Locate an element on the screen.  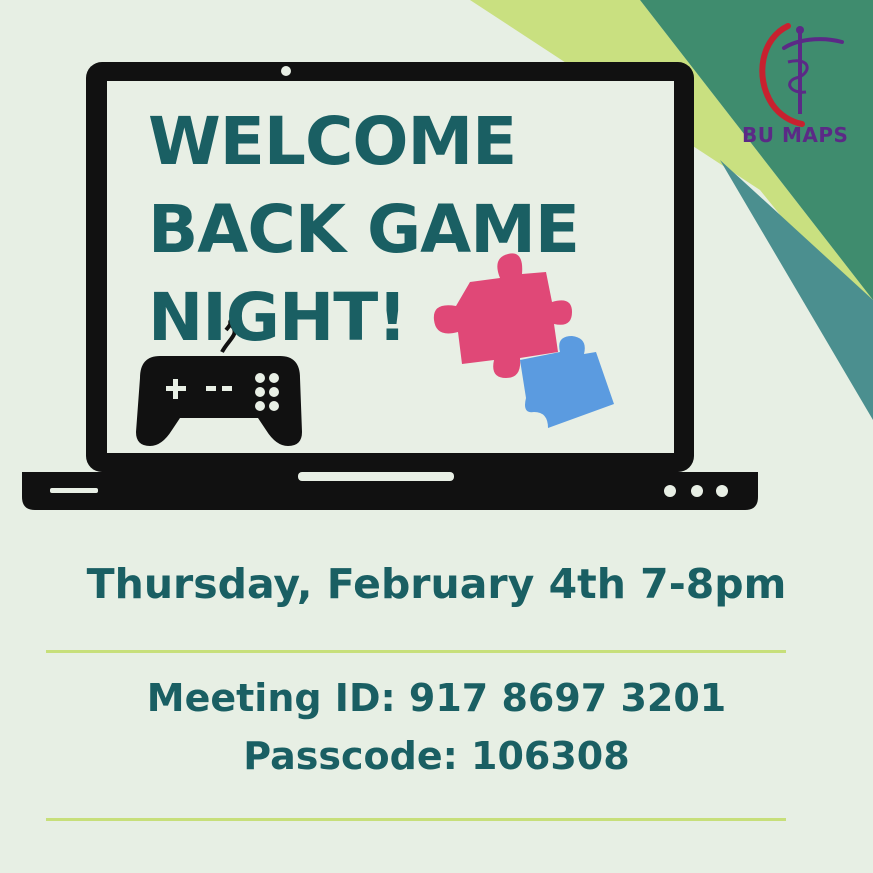
passcode: Passcode: 106308 is located at coordinates (436, 756).